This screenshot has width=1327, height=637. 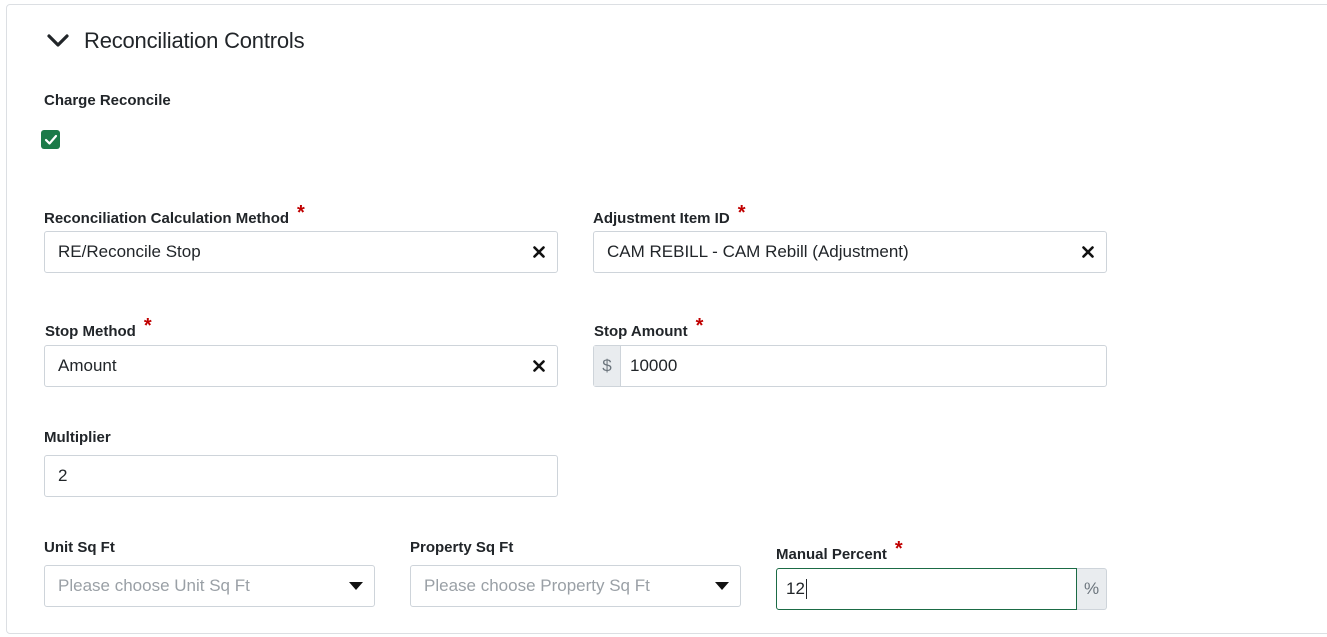 I want to click on manual-percent-group: 12 %, so click(x=941, y=589).